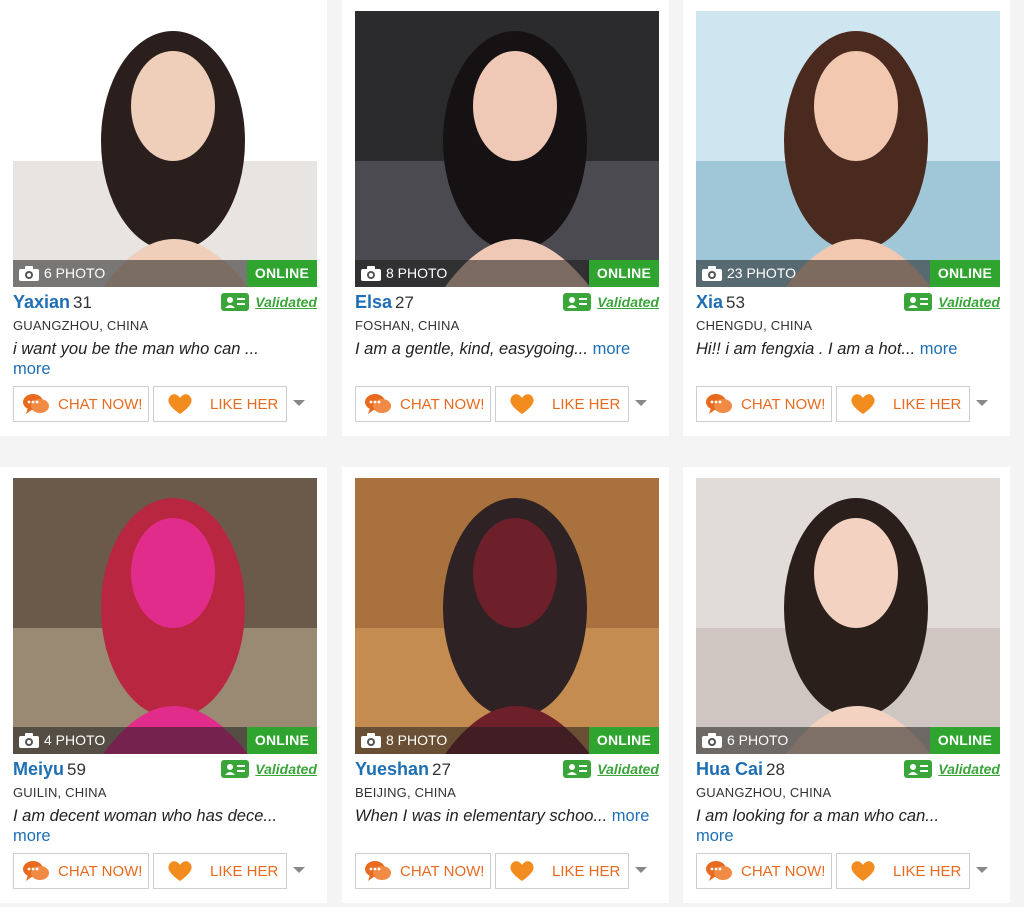 The height and width of the screenshot is (907, 1024). Describe the element at coordinates (82, 302) in the screenshot. I see `profile-age: 31` at that location.